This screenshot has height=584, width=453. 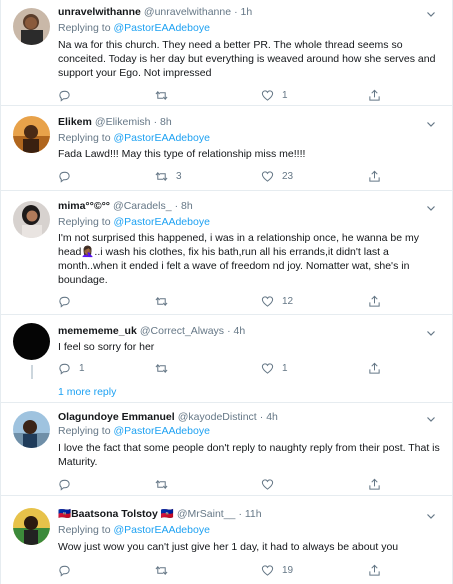 I want to click on display-name: 🇭🇹Baatsona Tolstoy 🇭🇹, so click(x=116, y=514).